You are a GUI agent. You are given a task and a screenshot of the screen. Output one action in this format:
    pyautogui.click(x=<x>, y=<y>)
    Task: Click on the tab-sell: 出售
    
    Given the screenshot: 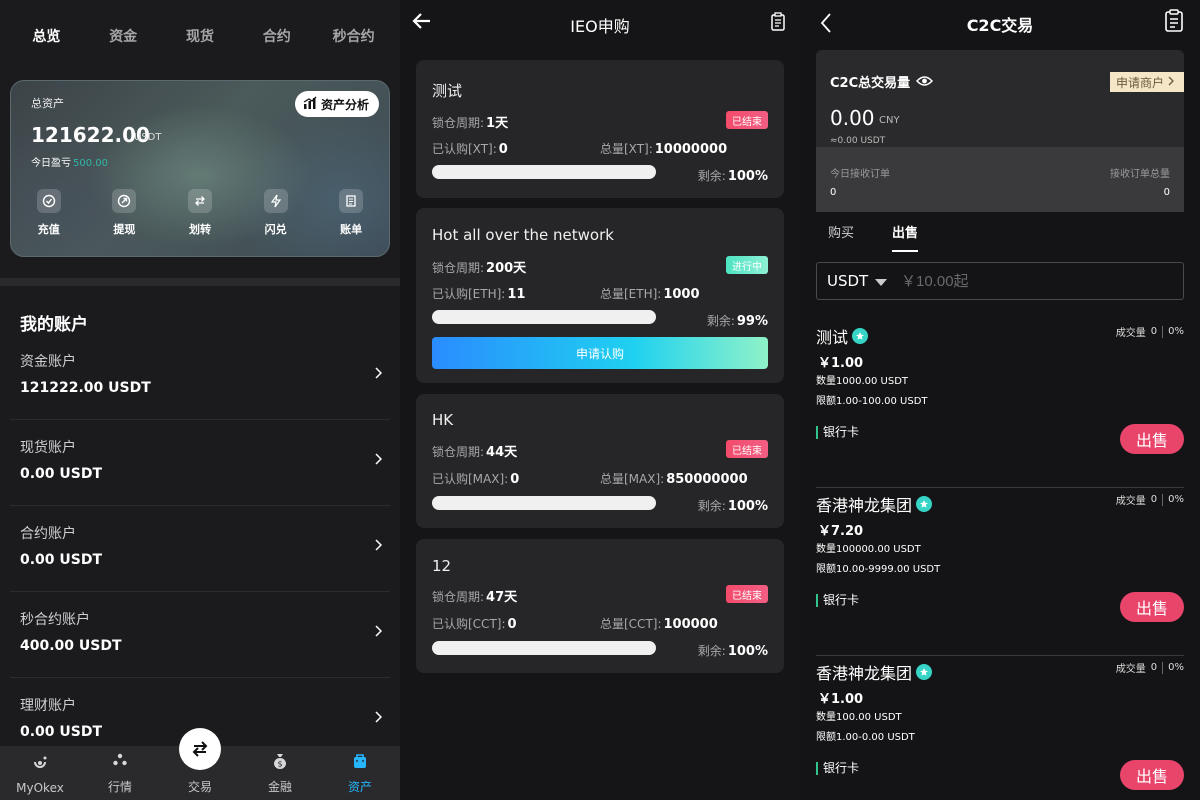 What is the action you would take?
    pyautogui.click(x=905, y=237)
    